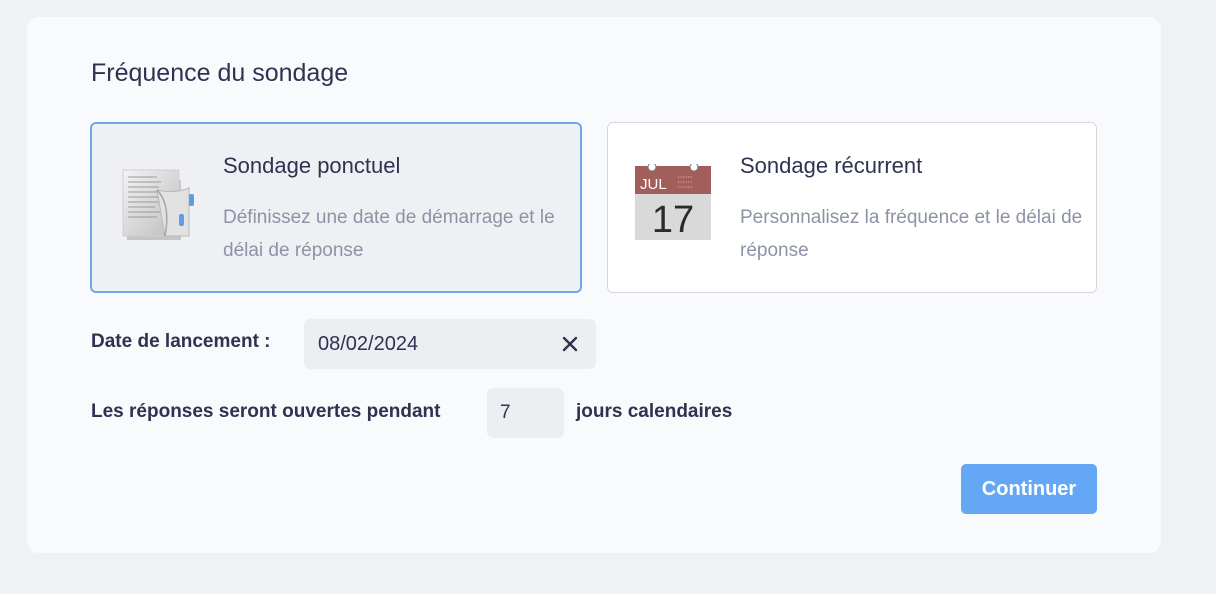 The width and height of the screenshot is (1216, 594). Describe the element at coordinates (1029, 489) in the screenshot. I see `continue-button: Continuer` at that location.